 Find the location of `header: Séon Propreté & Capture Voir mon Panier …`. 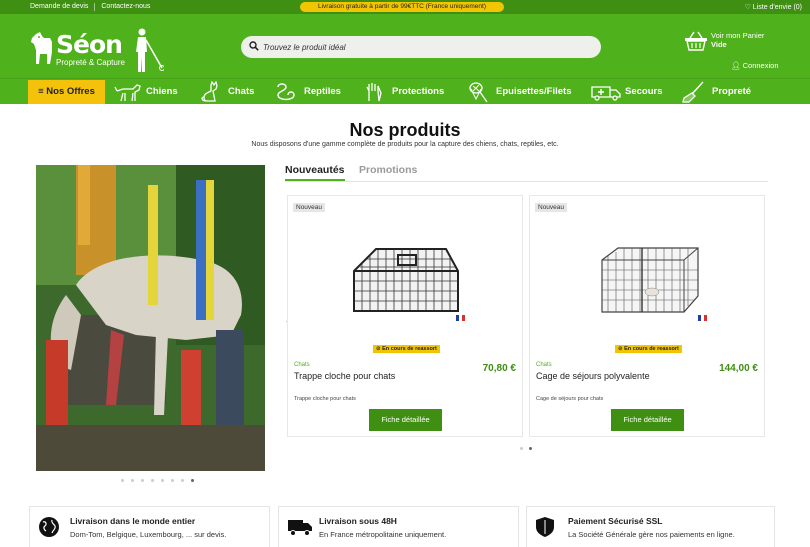

header: Séon Propreté & Capture Voir mon Panier … is located at coordinates (405, 46).